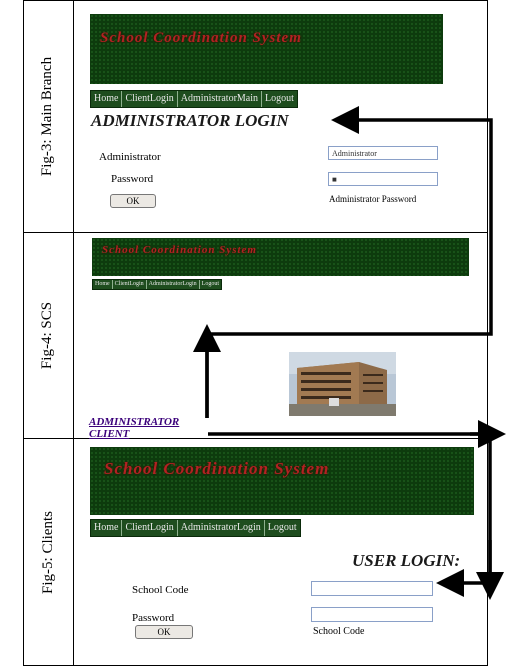 Image resolution: width=507 pixels, height=666 pixels. Describe the element at coordinates (350, 514) in the screenshot. I see `arrow-client-to-clients` at that location.